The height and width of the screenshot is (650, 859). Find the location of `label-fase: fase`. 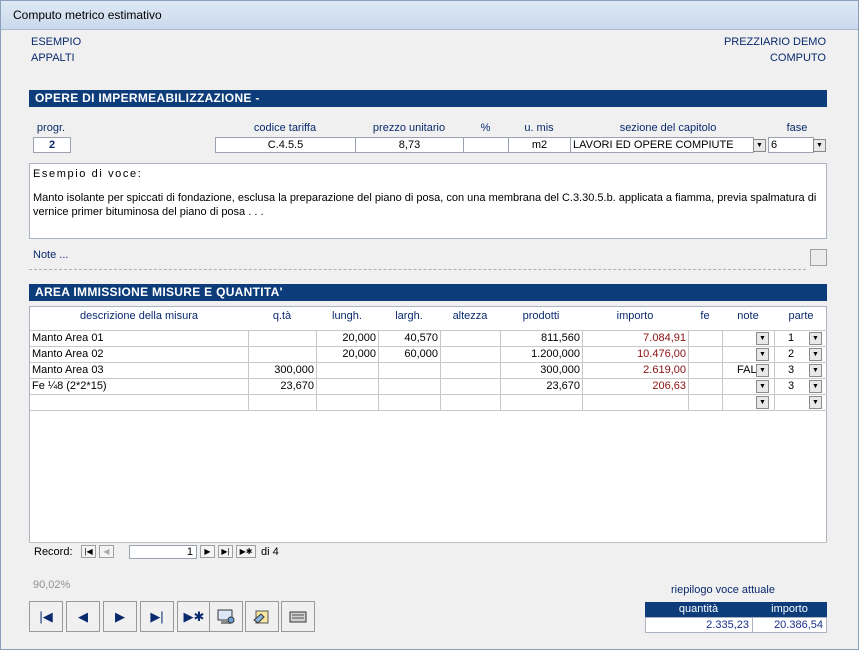

label-fase: fase is located at coordinates (797, 128).